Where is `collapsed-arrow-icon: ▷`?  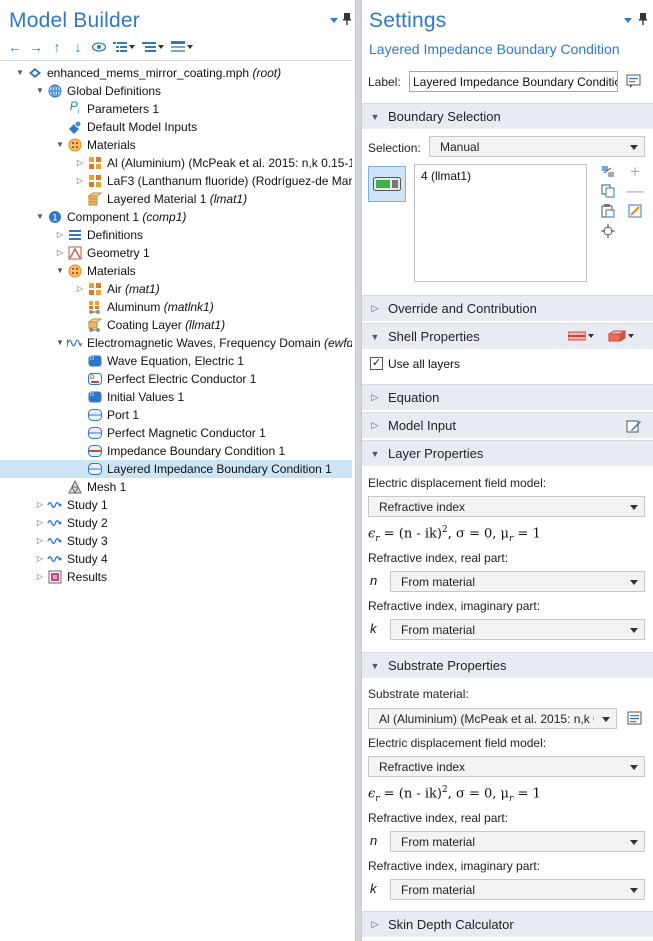 collapsed-arrow-icon: ▷ is located at coordinates (375, 425).